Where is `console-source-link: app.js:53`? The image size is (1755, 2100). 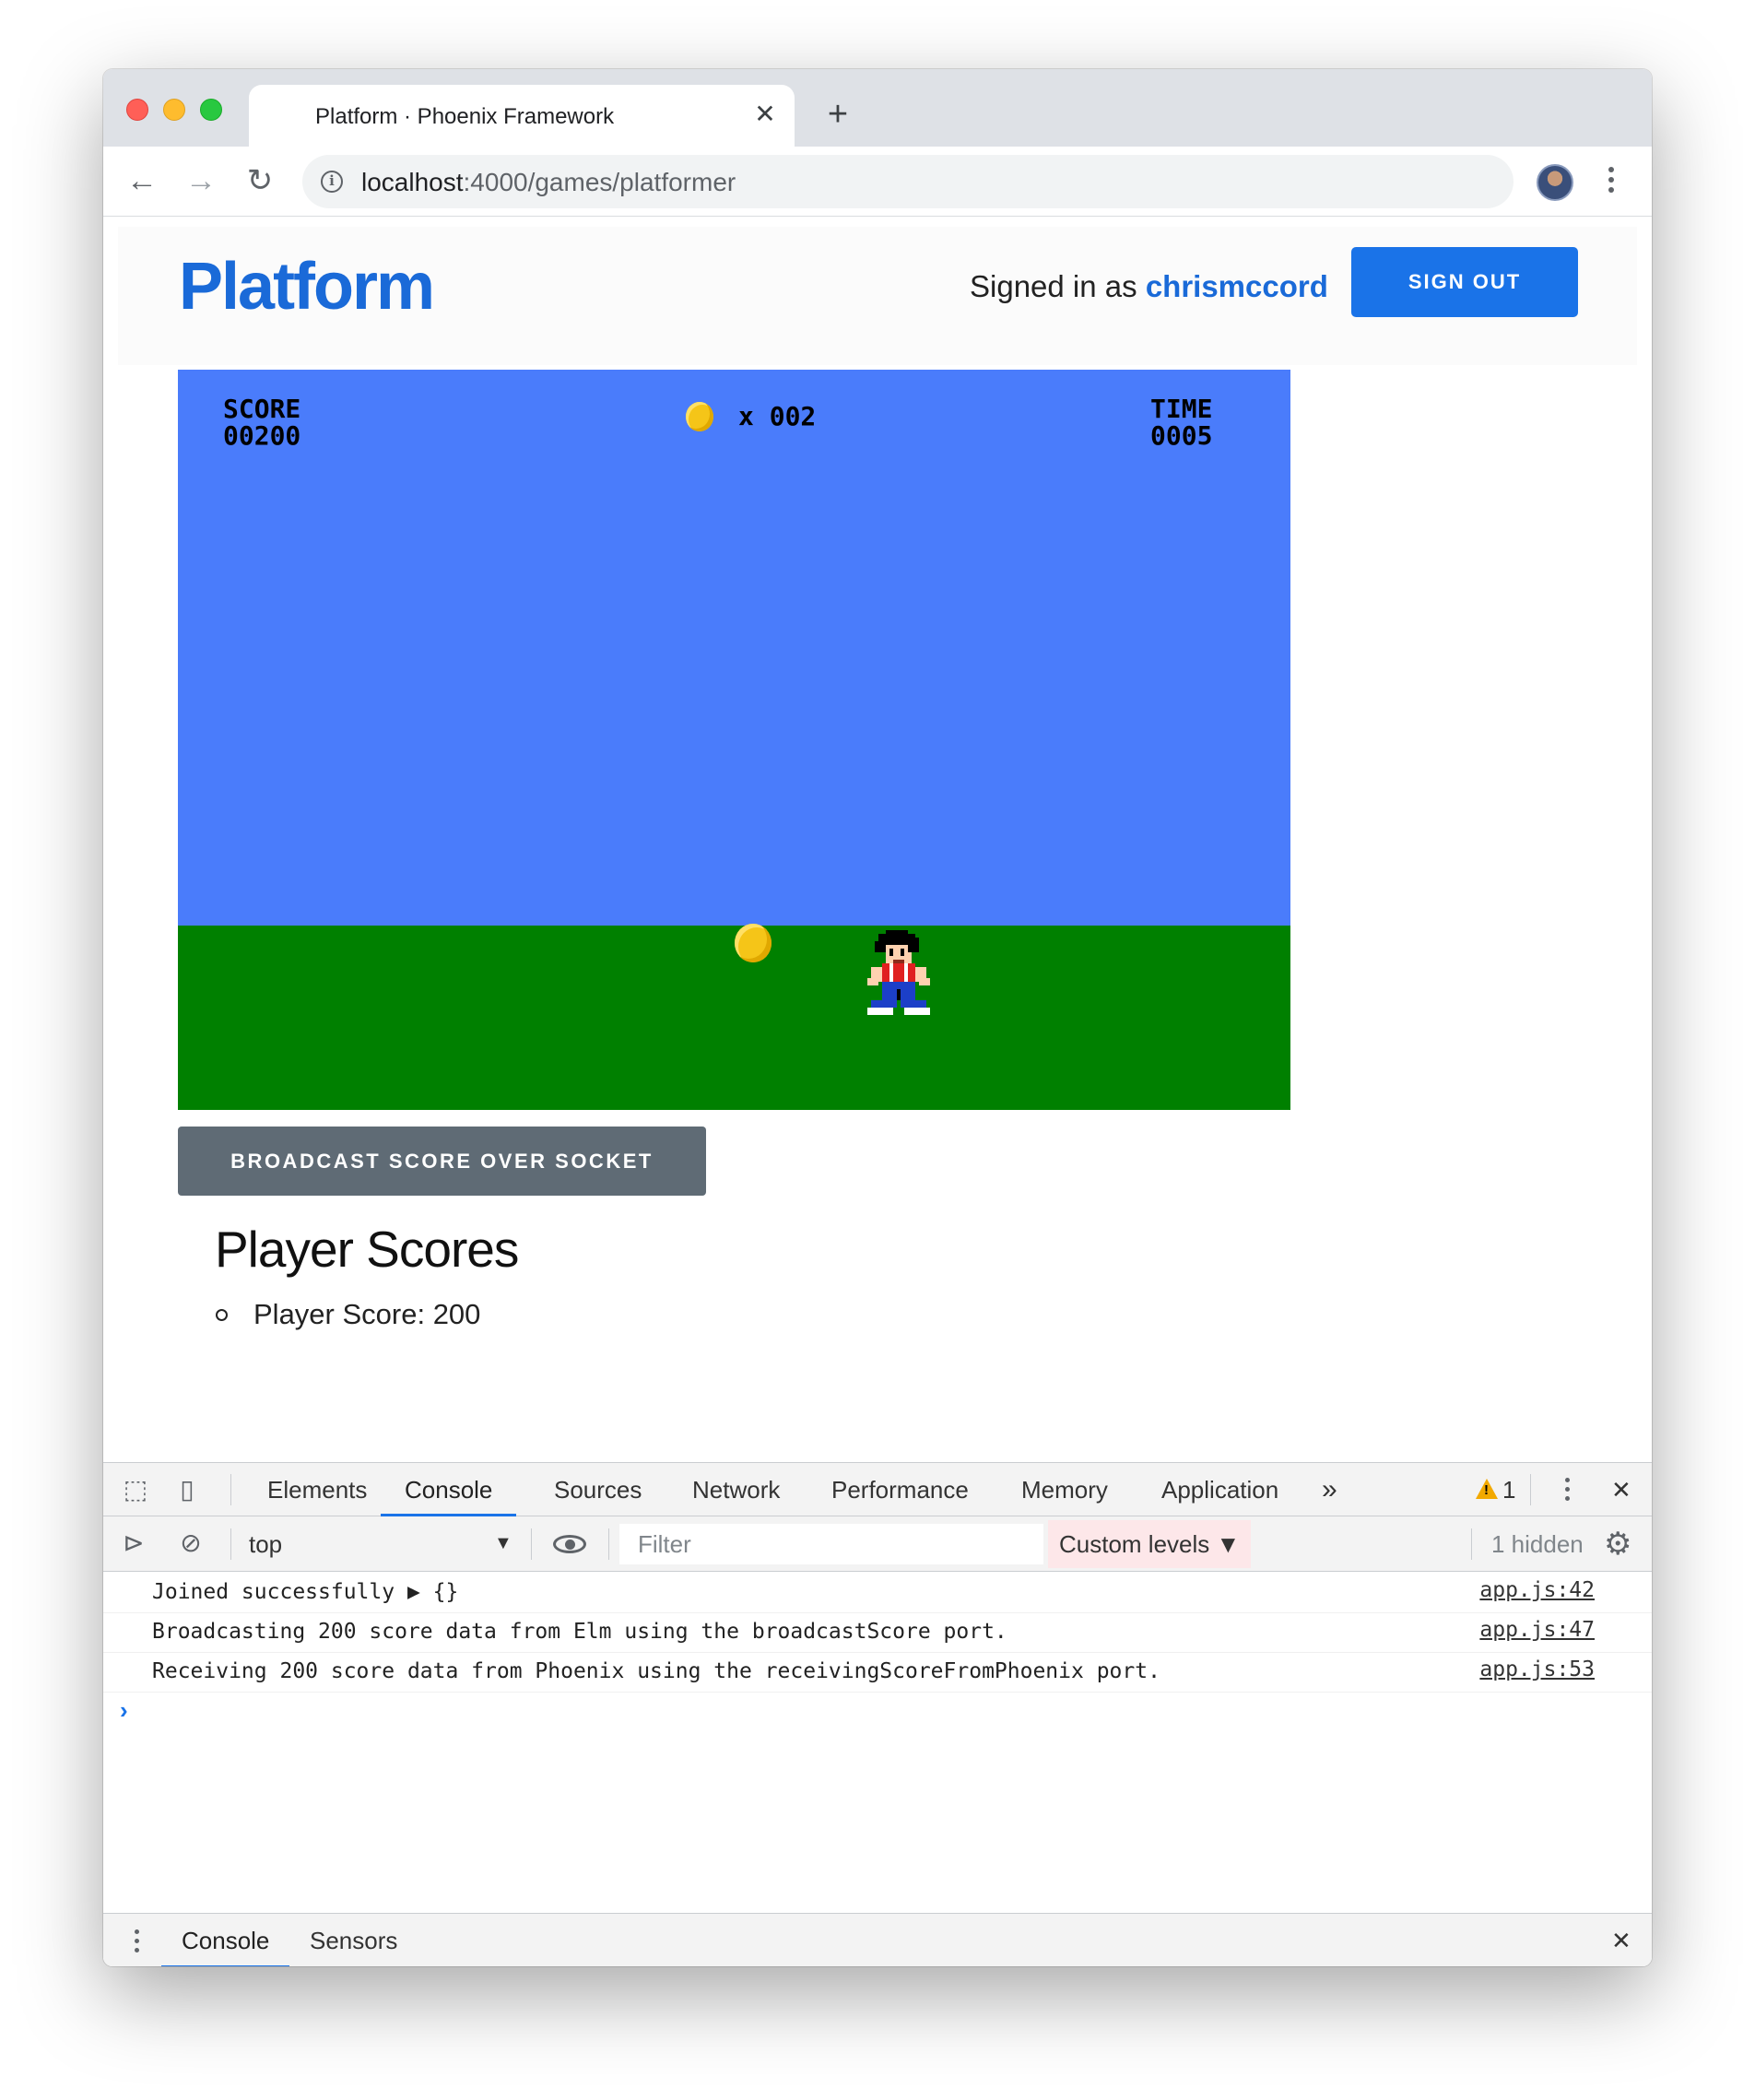
console-source-link: app.js:53 is located at coordinates (1537, 1669).